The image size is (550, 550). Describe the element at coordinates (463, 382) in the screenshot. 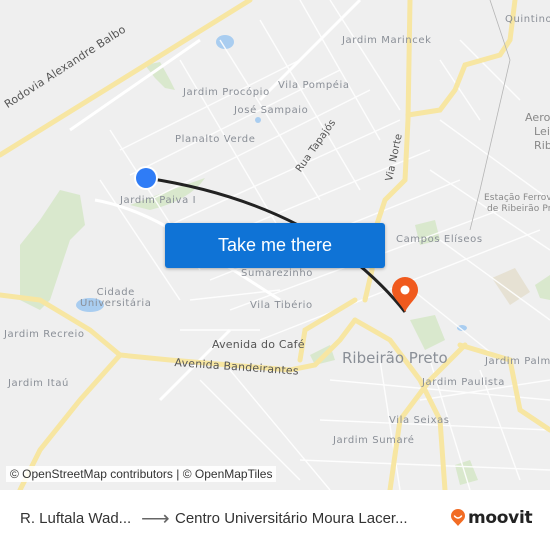

I see `area-label-jardim-paulista: Jardim Paulista` at that location.